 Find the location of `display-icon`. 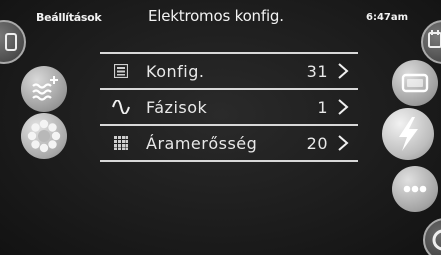

display-icon is located at coordinates (415, 83).